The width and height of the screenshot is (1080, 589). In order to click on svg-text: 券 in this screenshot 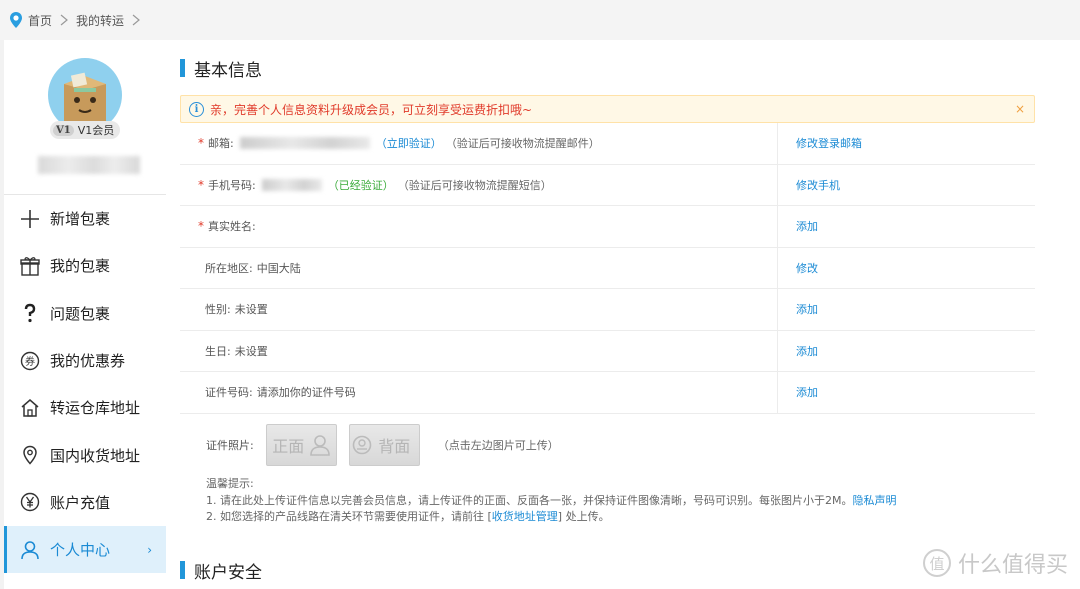, I will do `click(30, 361)`.